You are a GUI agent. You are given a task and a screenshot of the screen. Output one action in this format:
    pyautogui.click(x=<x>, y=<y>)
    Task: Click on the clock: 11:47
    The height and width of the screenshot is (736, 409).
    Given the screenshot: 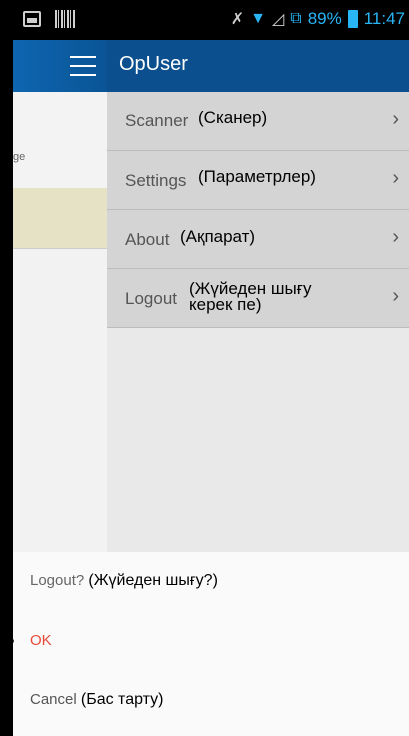 What is the action you would take?
    pyautogui.click(x=384, y=18)
    